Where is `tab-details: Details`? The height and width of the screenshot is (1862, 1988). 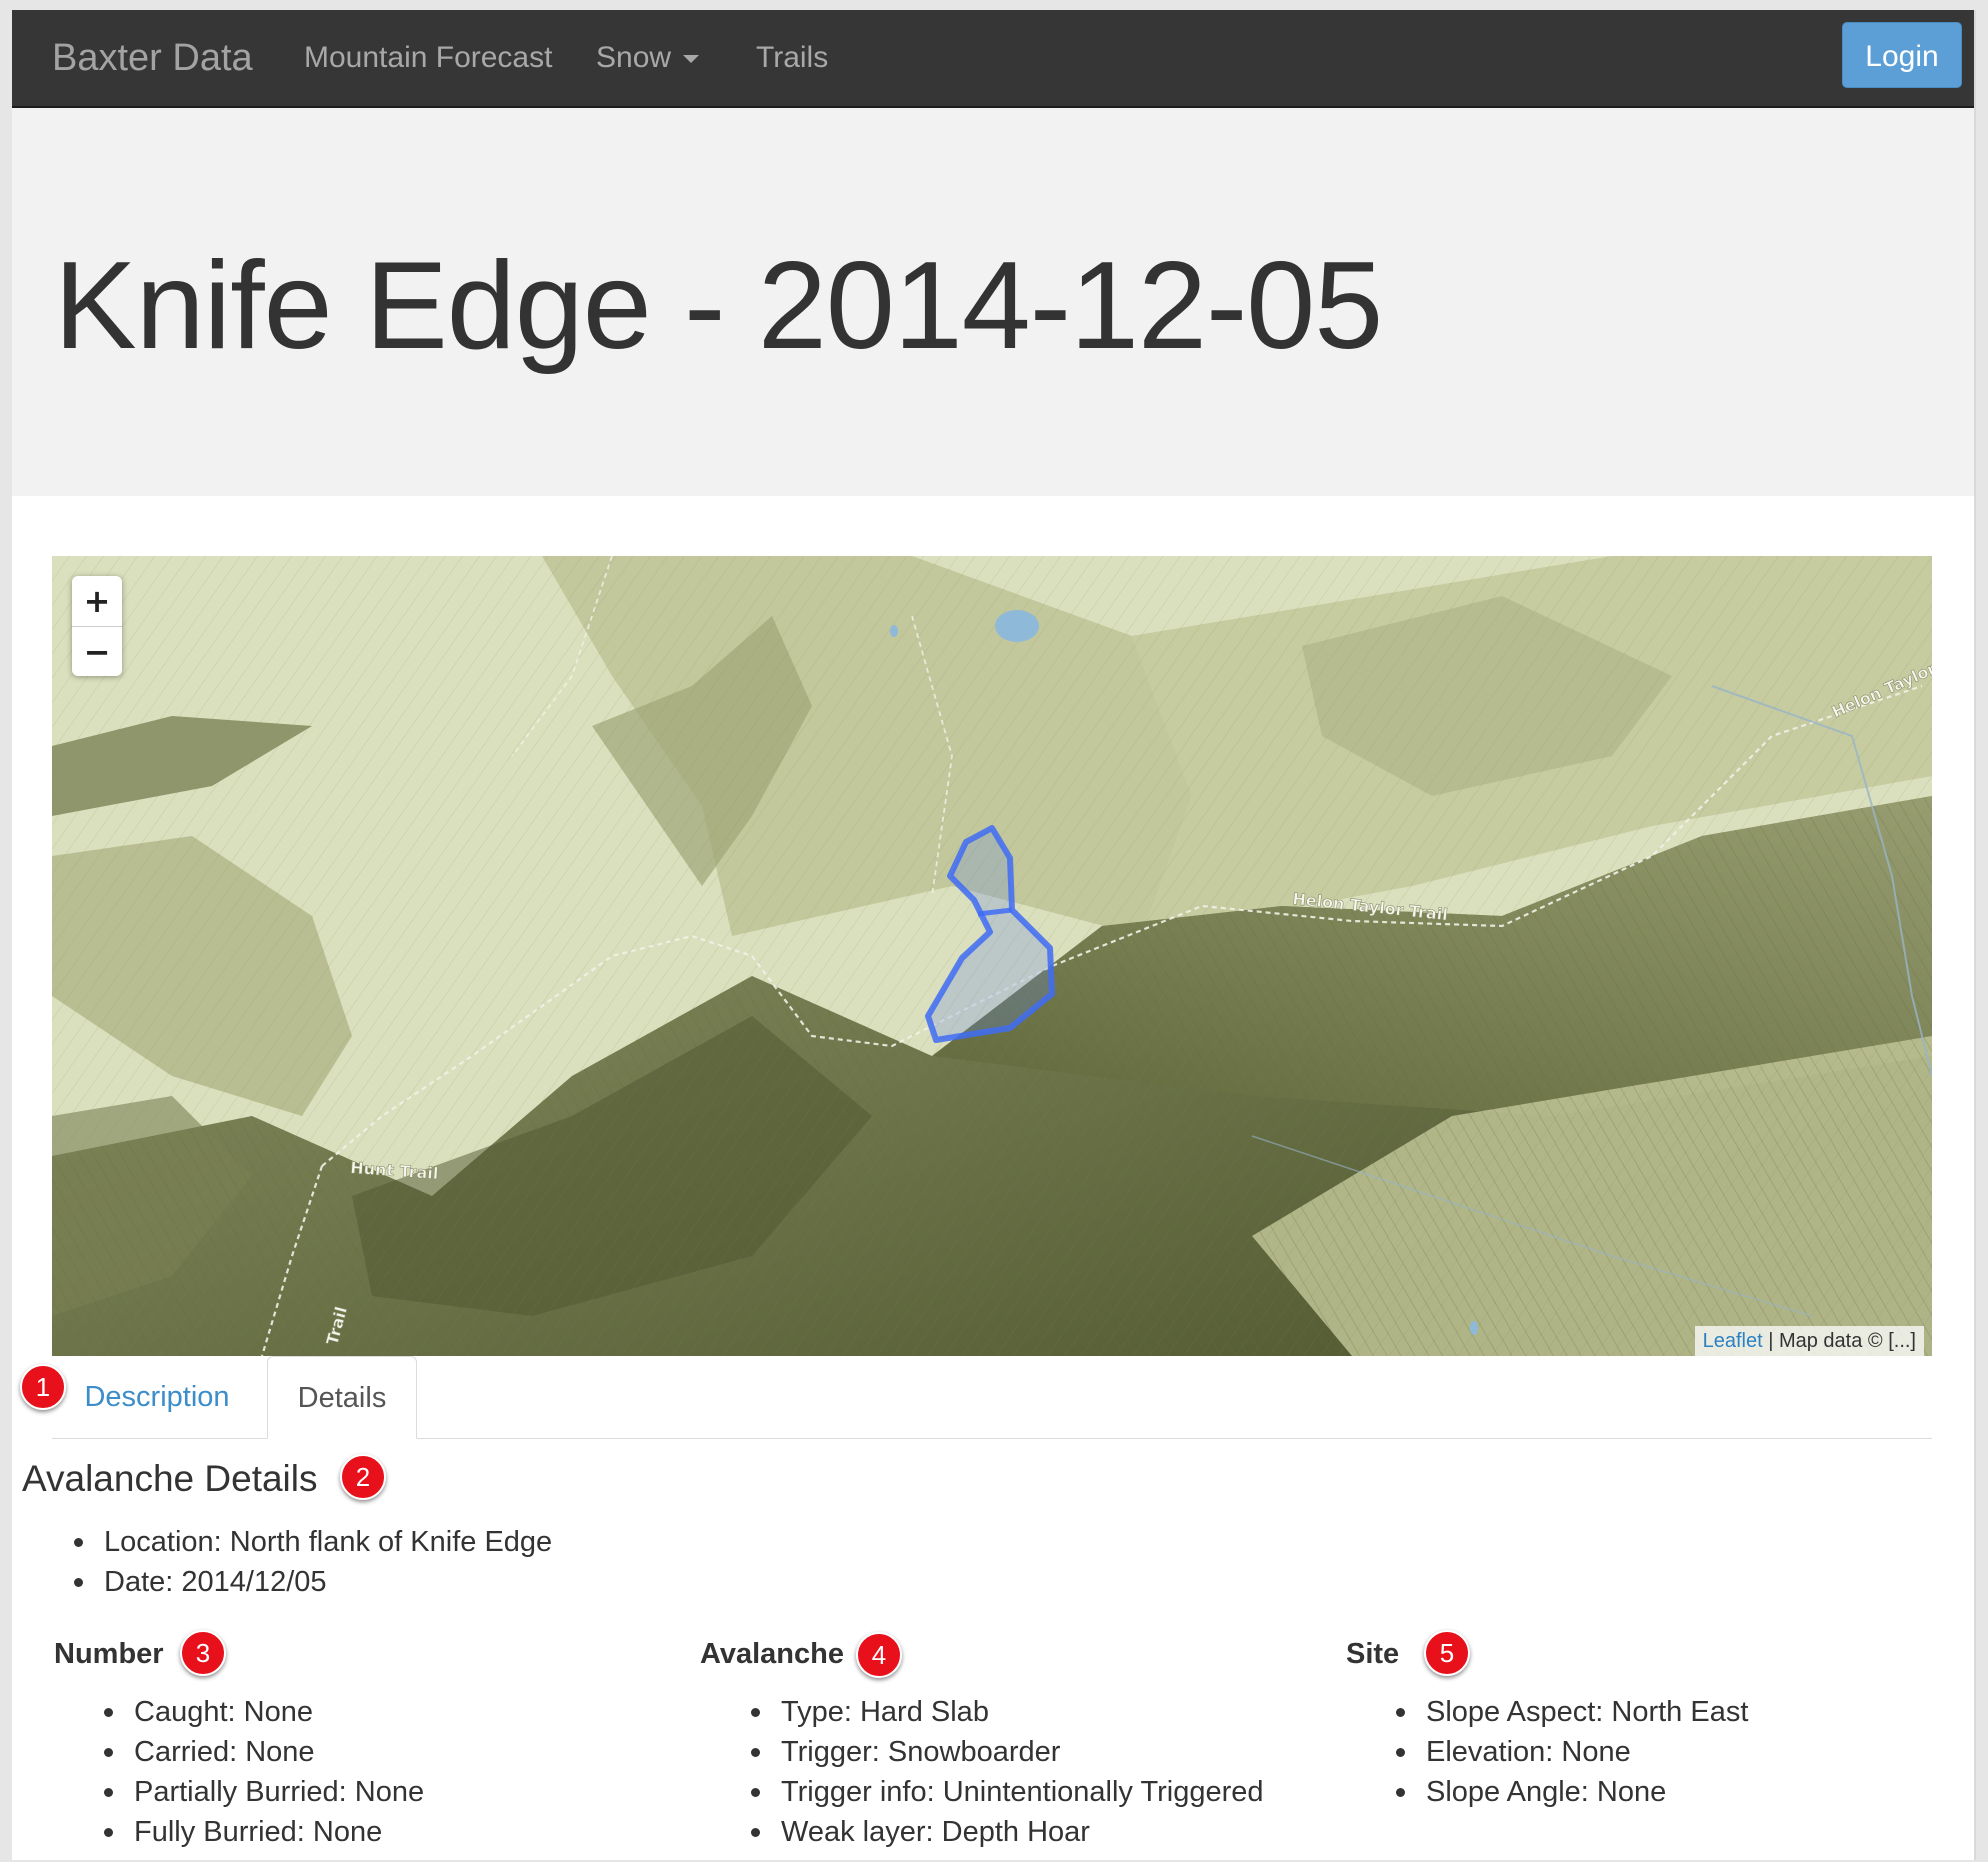
tab-details: Details is located at coordinates (342, 1397).